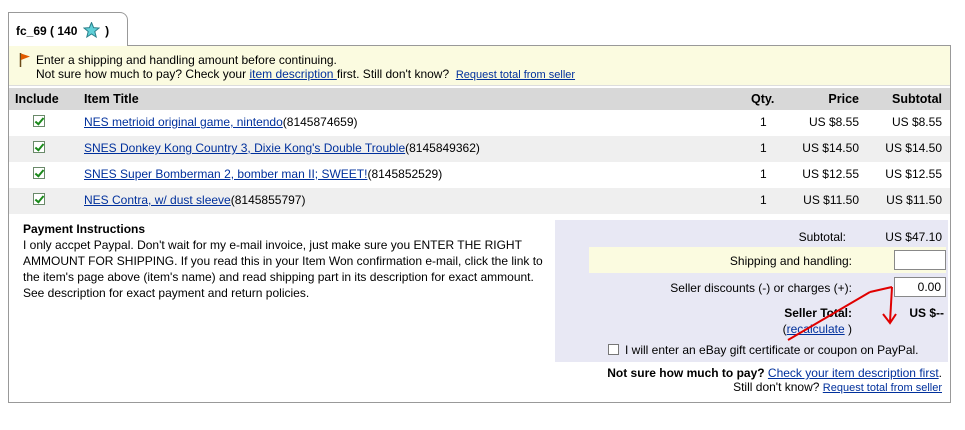 This screenshot has height=430, width=965. Describe the element at coordinates (913, 174) in the screenshot. I see `item-subtotal: US $12.55` at that location.